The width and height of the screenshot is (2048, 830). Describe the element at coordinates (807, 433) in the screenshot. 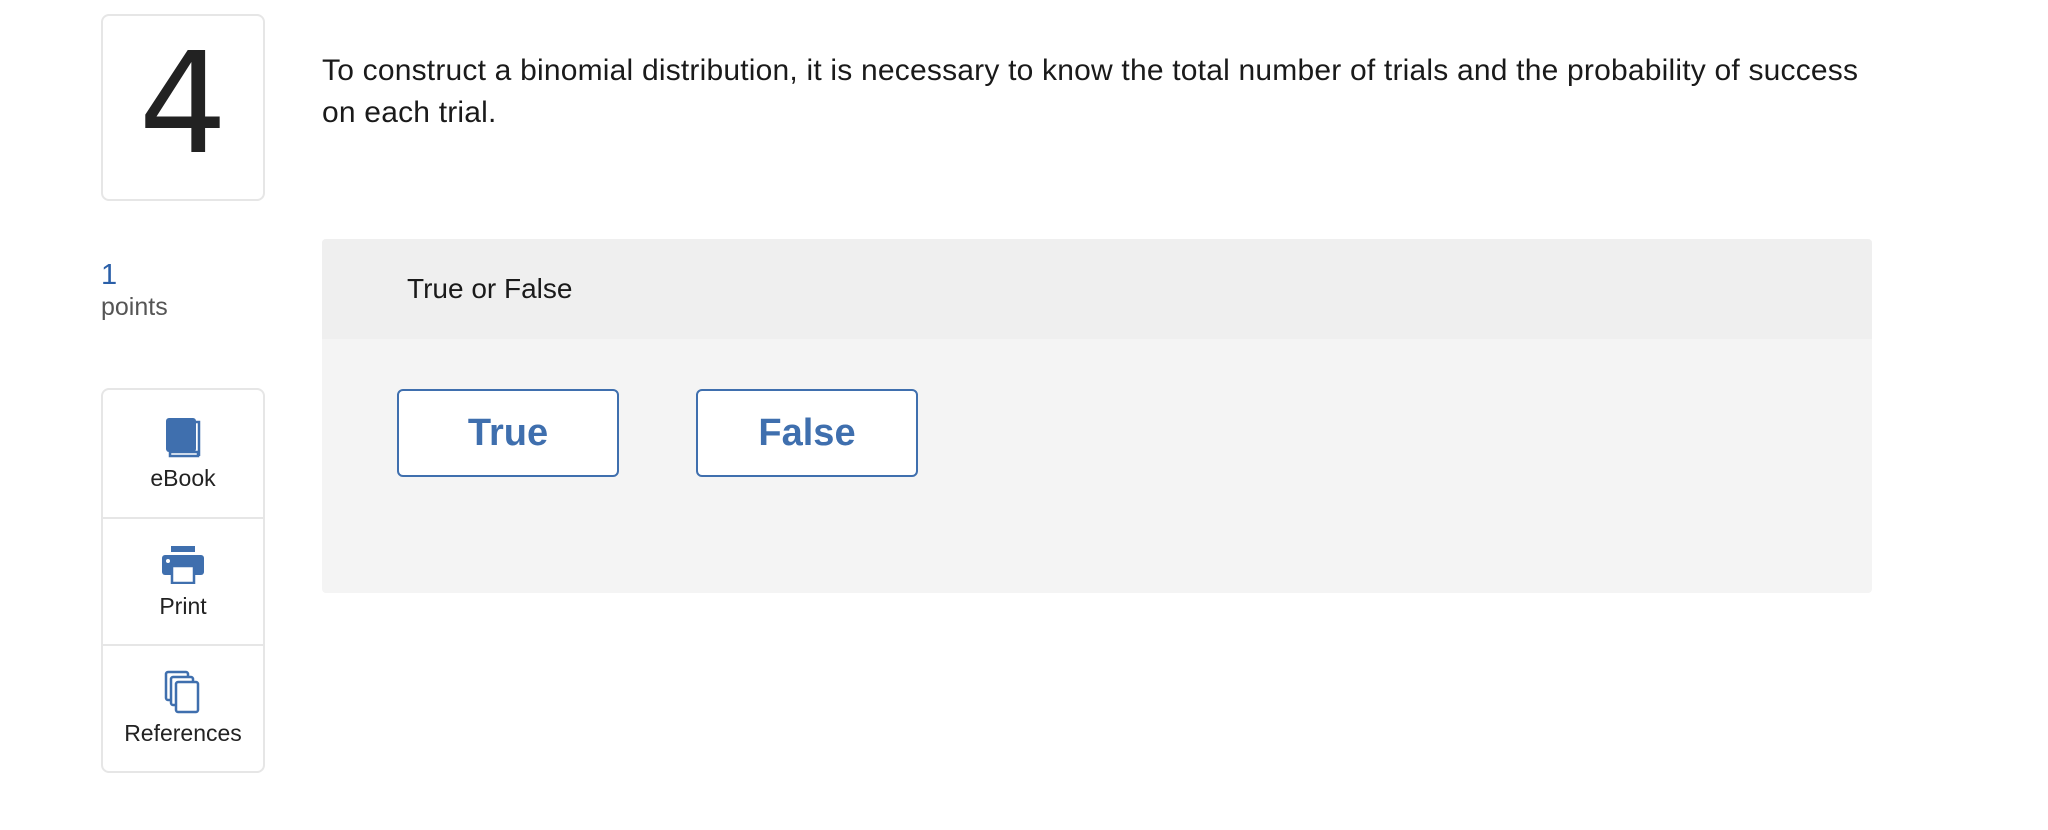

I see `false-button: False` at that location.